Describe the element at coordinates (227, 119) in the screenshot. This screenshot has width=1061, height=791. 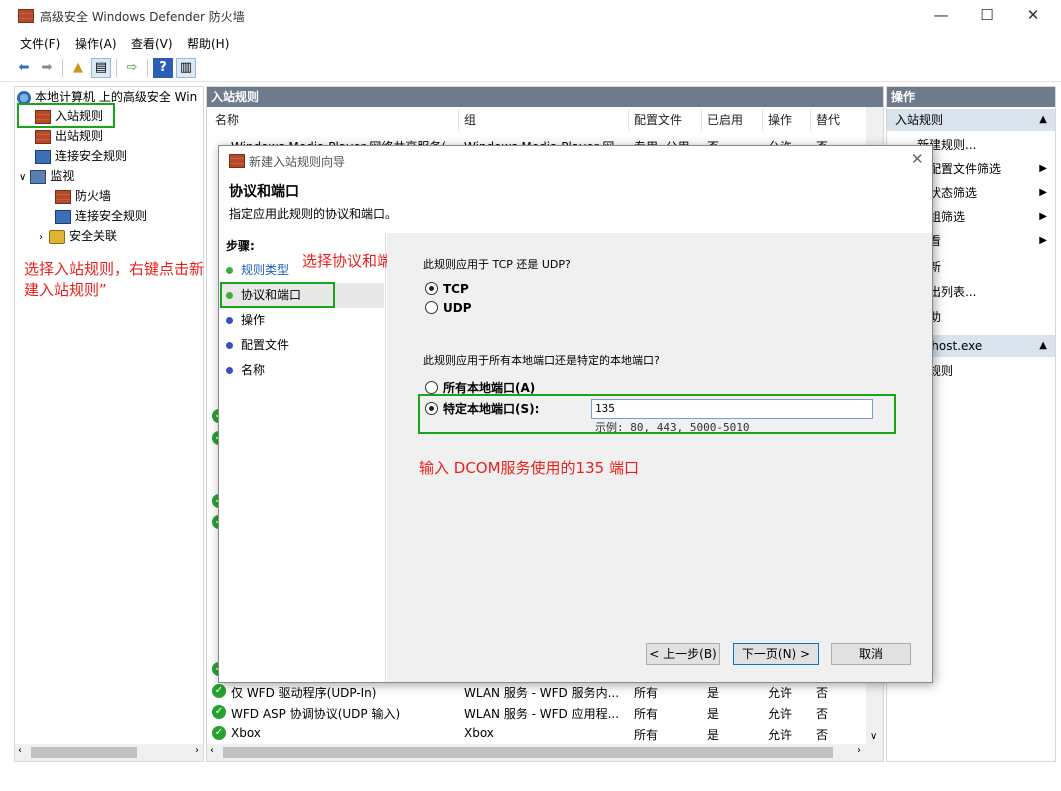
I see `column-name: 名称` at that location.